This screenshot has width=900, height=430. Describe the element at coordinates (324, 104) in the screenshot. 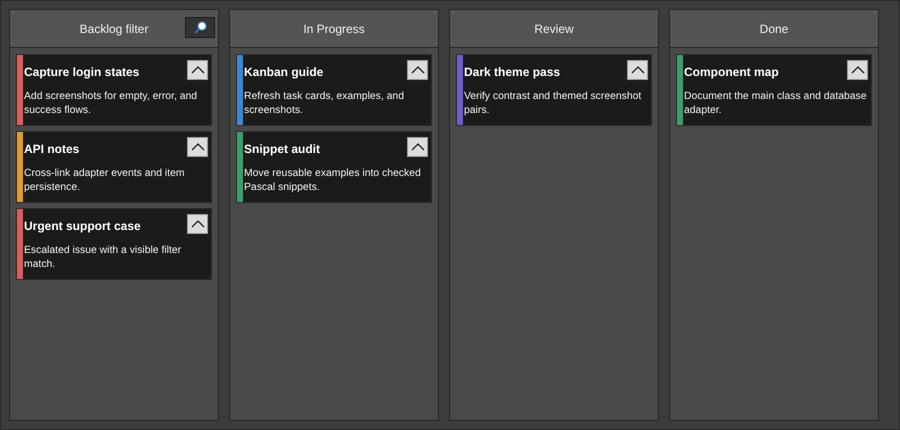

I see `card-description: Refresh task cards, examples, and screenshots.` at that location.